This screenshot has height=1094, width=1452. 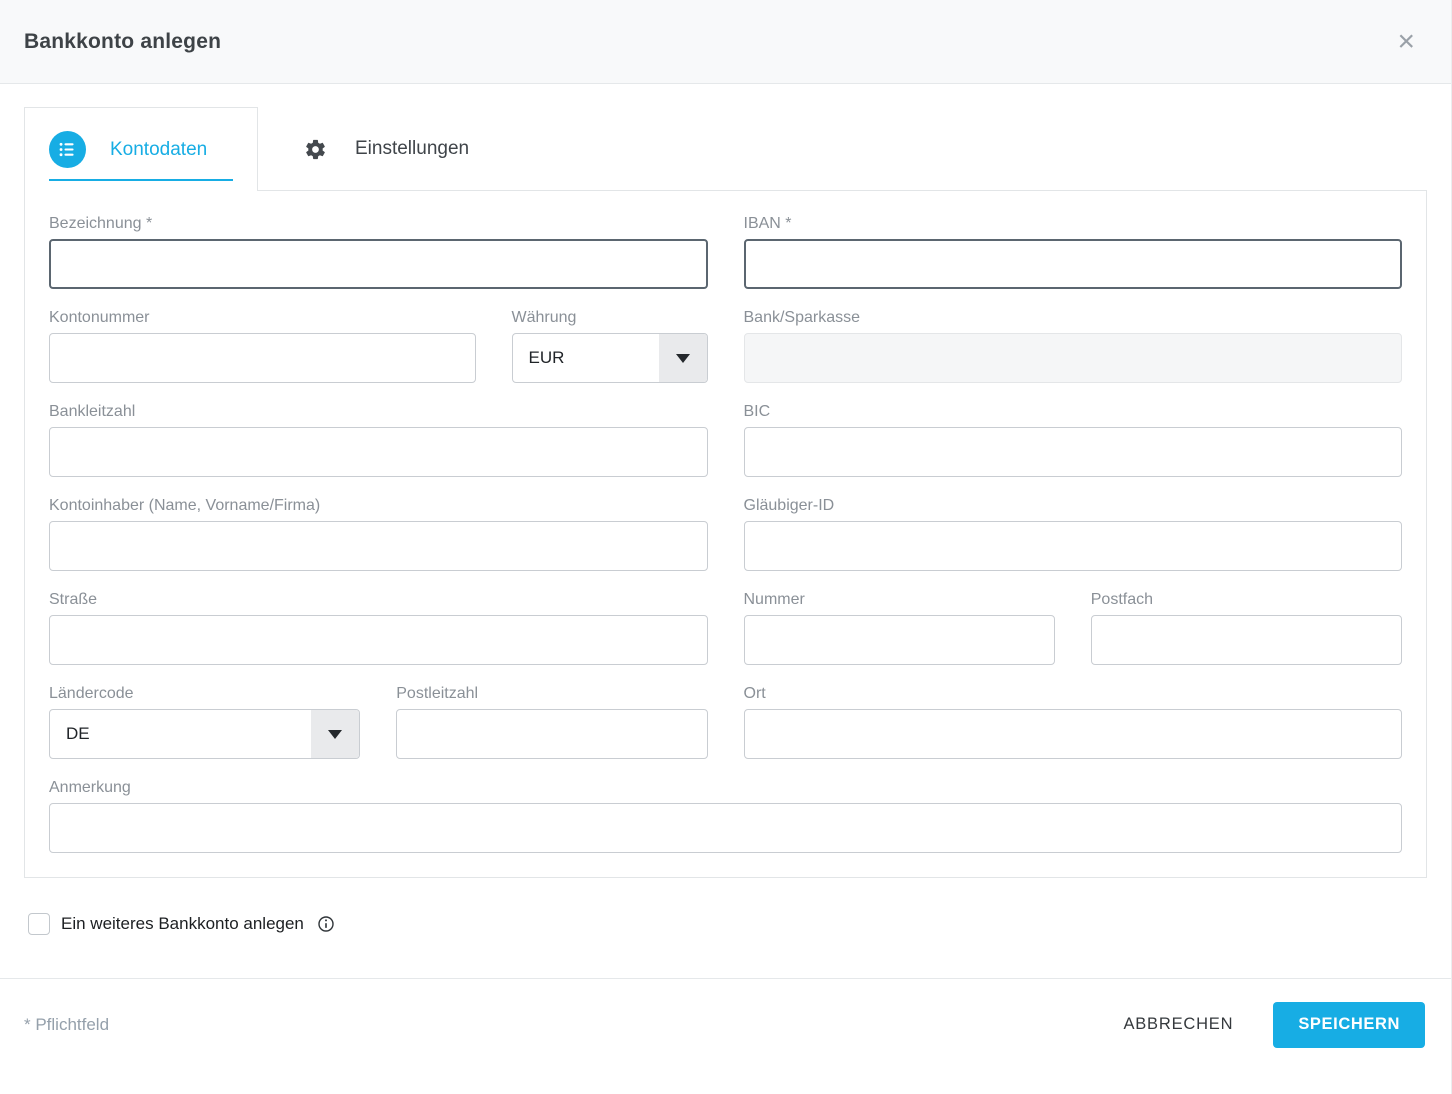 I want to click on postleitzahl-label: Postleitzahl, so click(x=437, y=693).